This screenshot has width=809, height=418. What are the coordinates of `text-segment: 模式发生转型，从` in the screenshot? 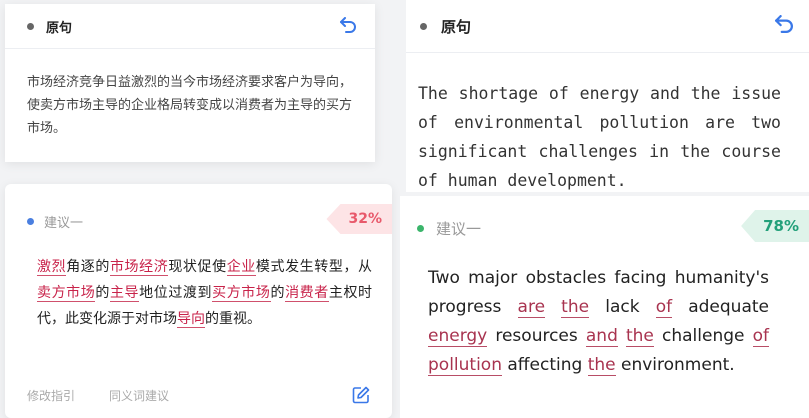 It's located at (314, 267).